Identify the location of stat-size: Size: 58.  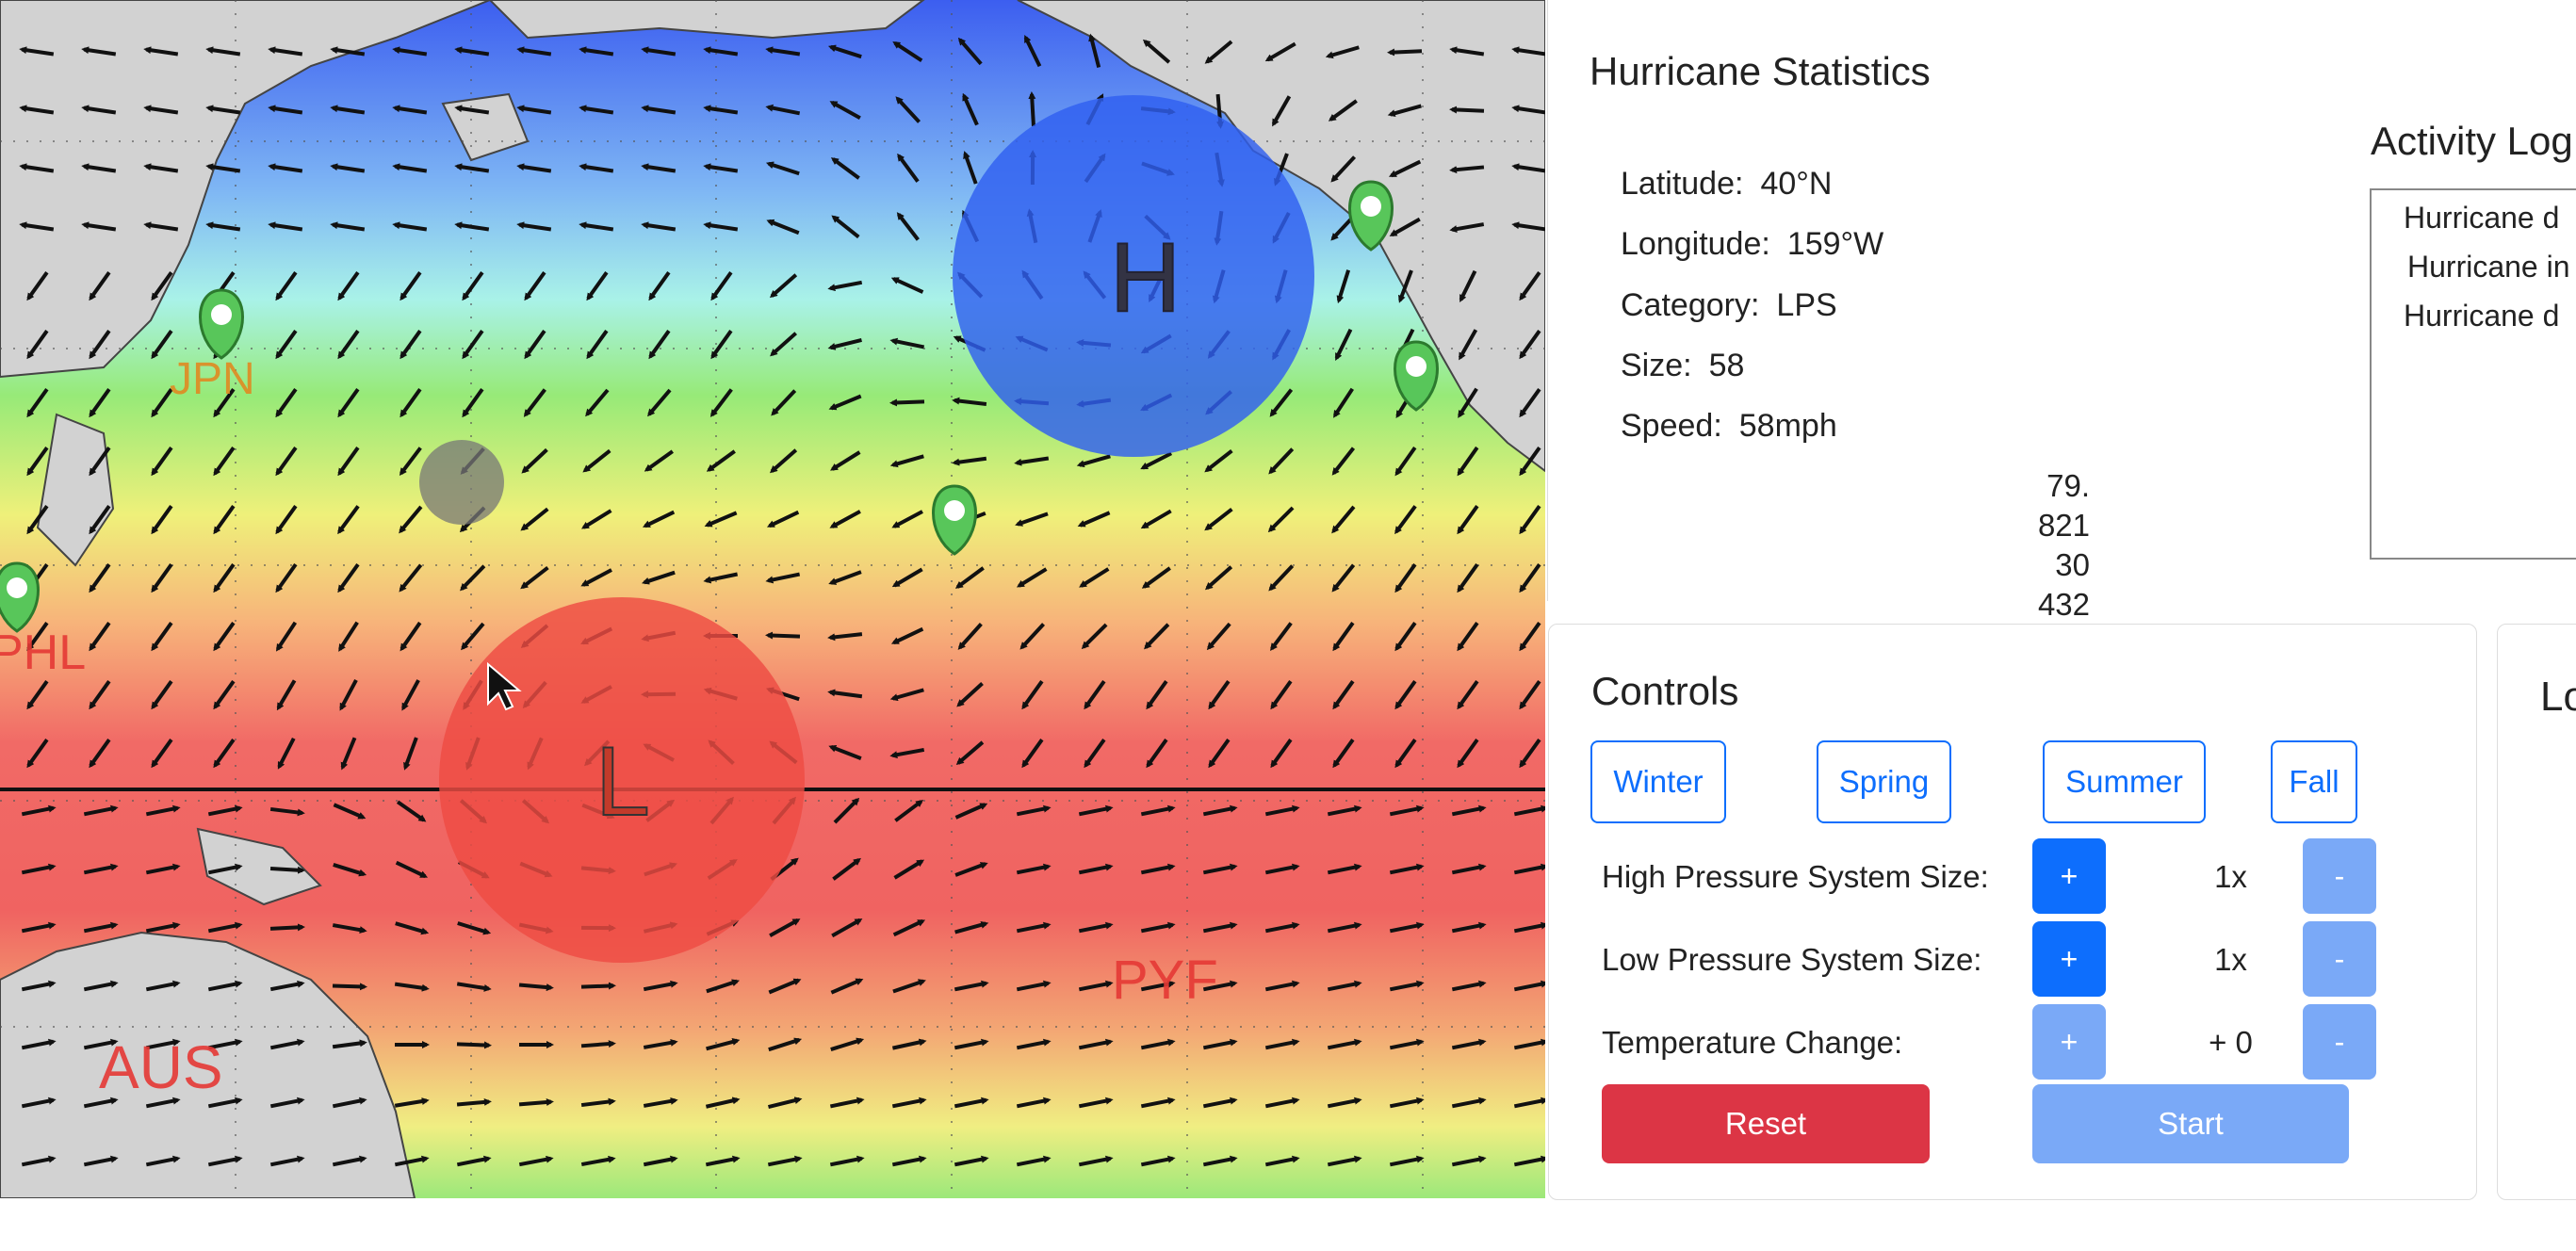
(1682, 366).